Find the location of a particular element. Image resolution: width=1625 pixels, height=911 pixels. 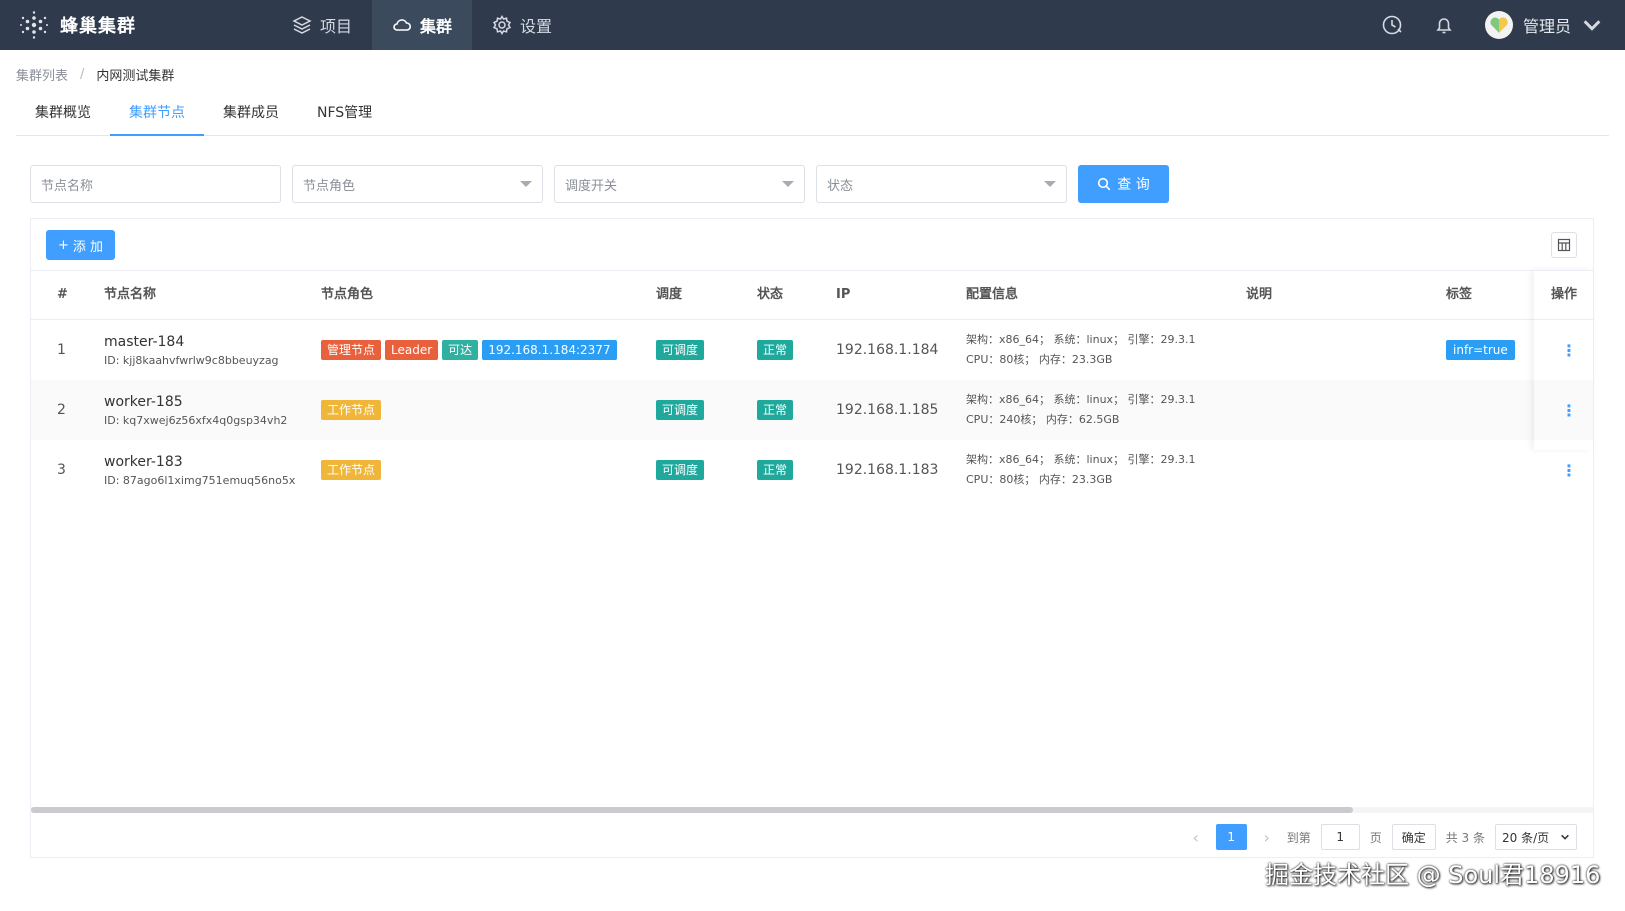

node-ip: 192.168.1.184 is located at coordinates (887, 350).